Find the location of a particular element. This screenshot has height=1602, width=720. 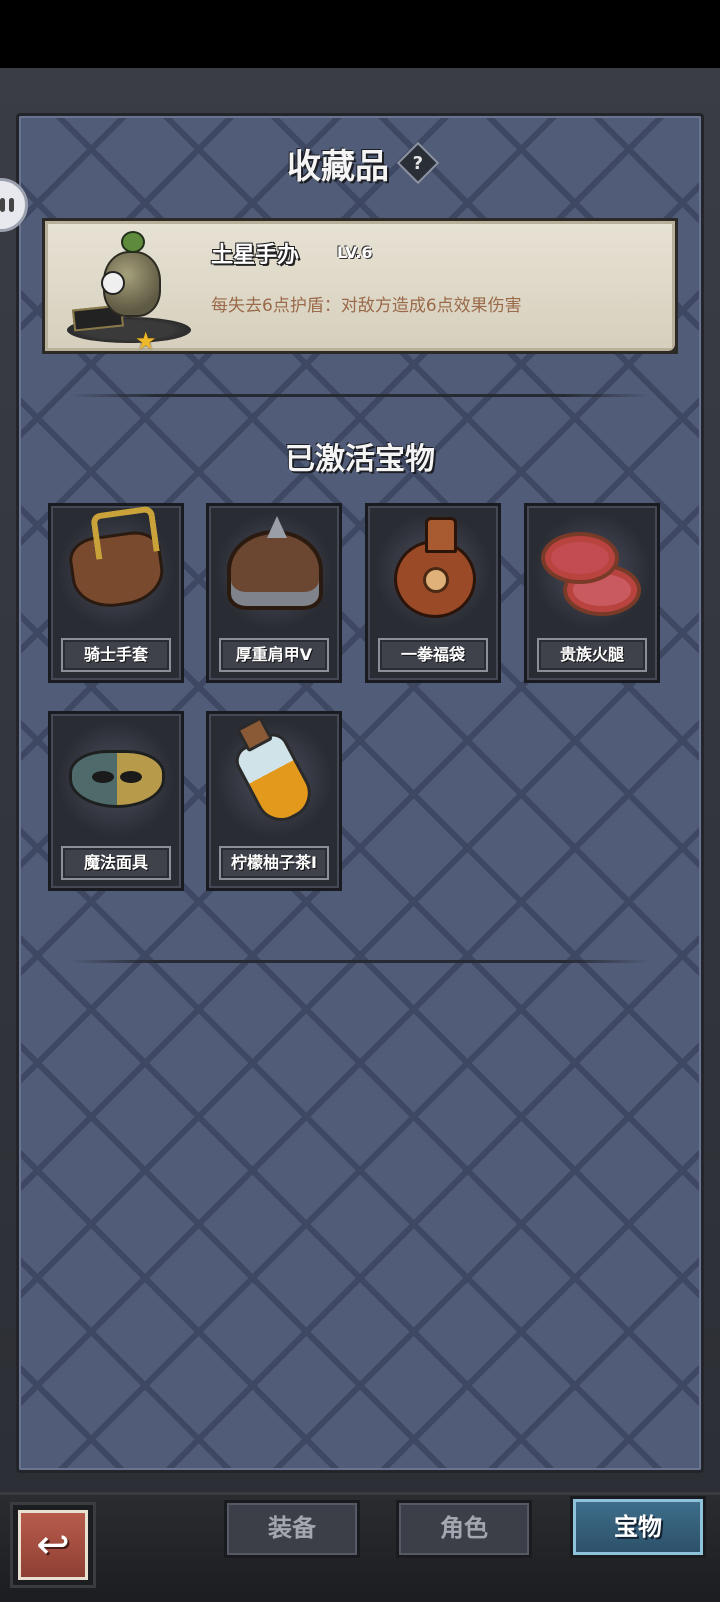

question-mark-icon: ? is located at coordinates (418, 163).